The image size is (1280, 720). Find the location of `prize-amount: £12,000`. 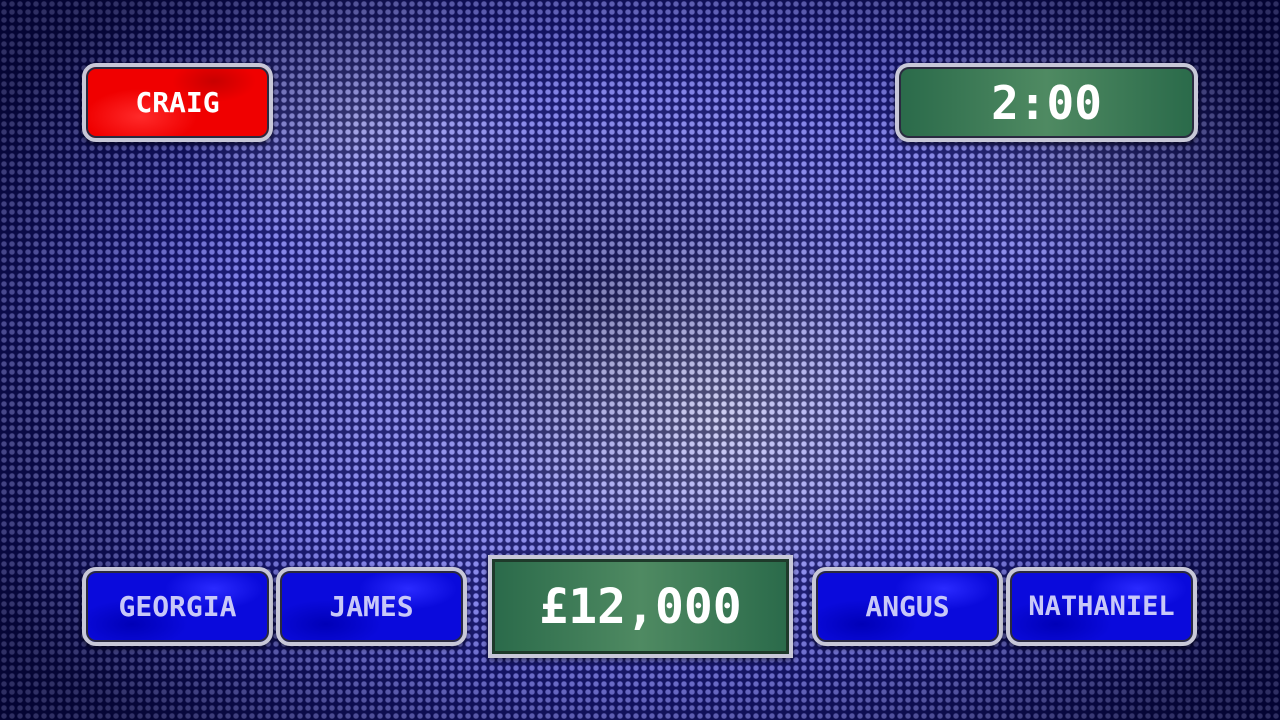

prize-amount: £12,000 is located at coordinates (640, 606).